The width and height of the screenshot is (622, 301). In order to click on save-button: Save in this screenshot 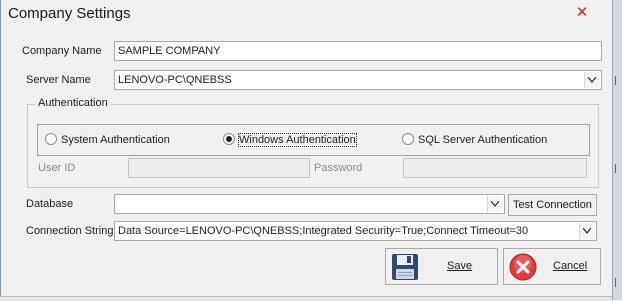, I will do `click(441, 266)`.